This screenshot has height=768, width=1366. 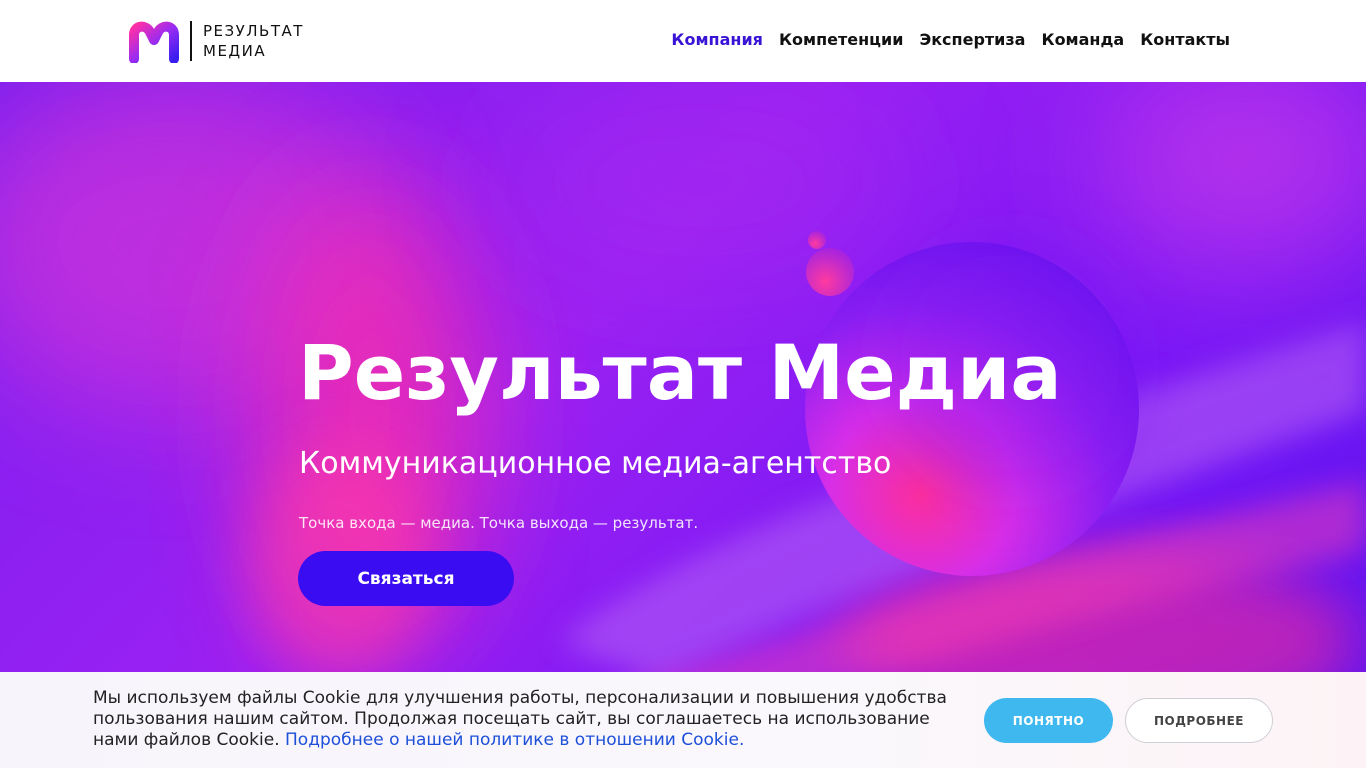 What do you see at coordinates (972, 40) in the screenshot?
I see `nav-item-expertise: Экспертиза` at bounding box center [972, 40].